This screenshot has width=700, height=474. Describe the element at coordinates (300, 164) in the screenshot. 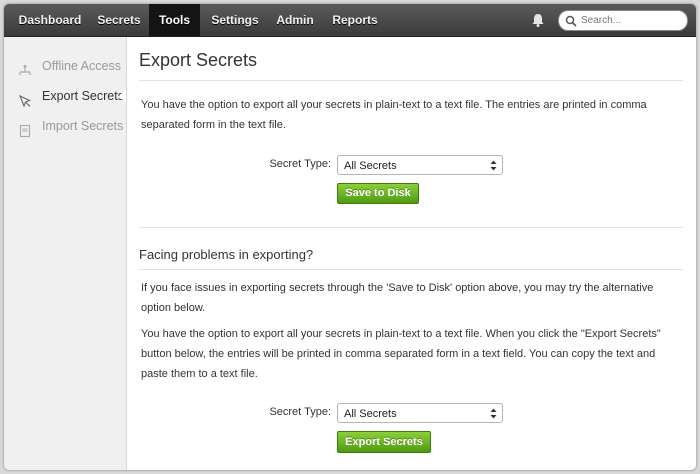

I see `secret-type-label: Secret Type:` at that location.